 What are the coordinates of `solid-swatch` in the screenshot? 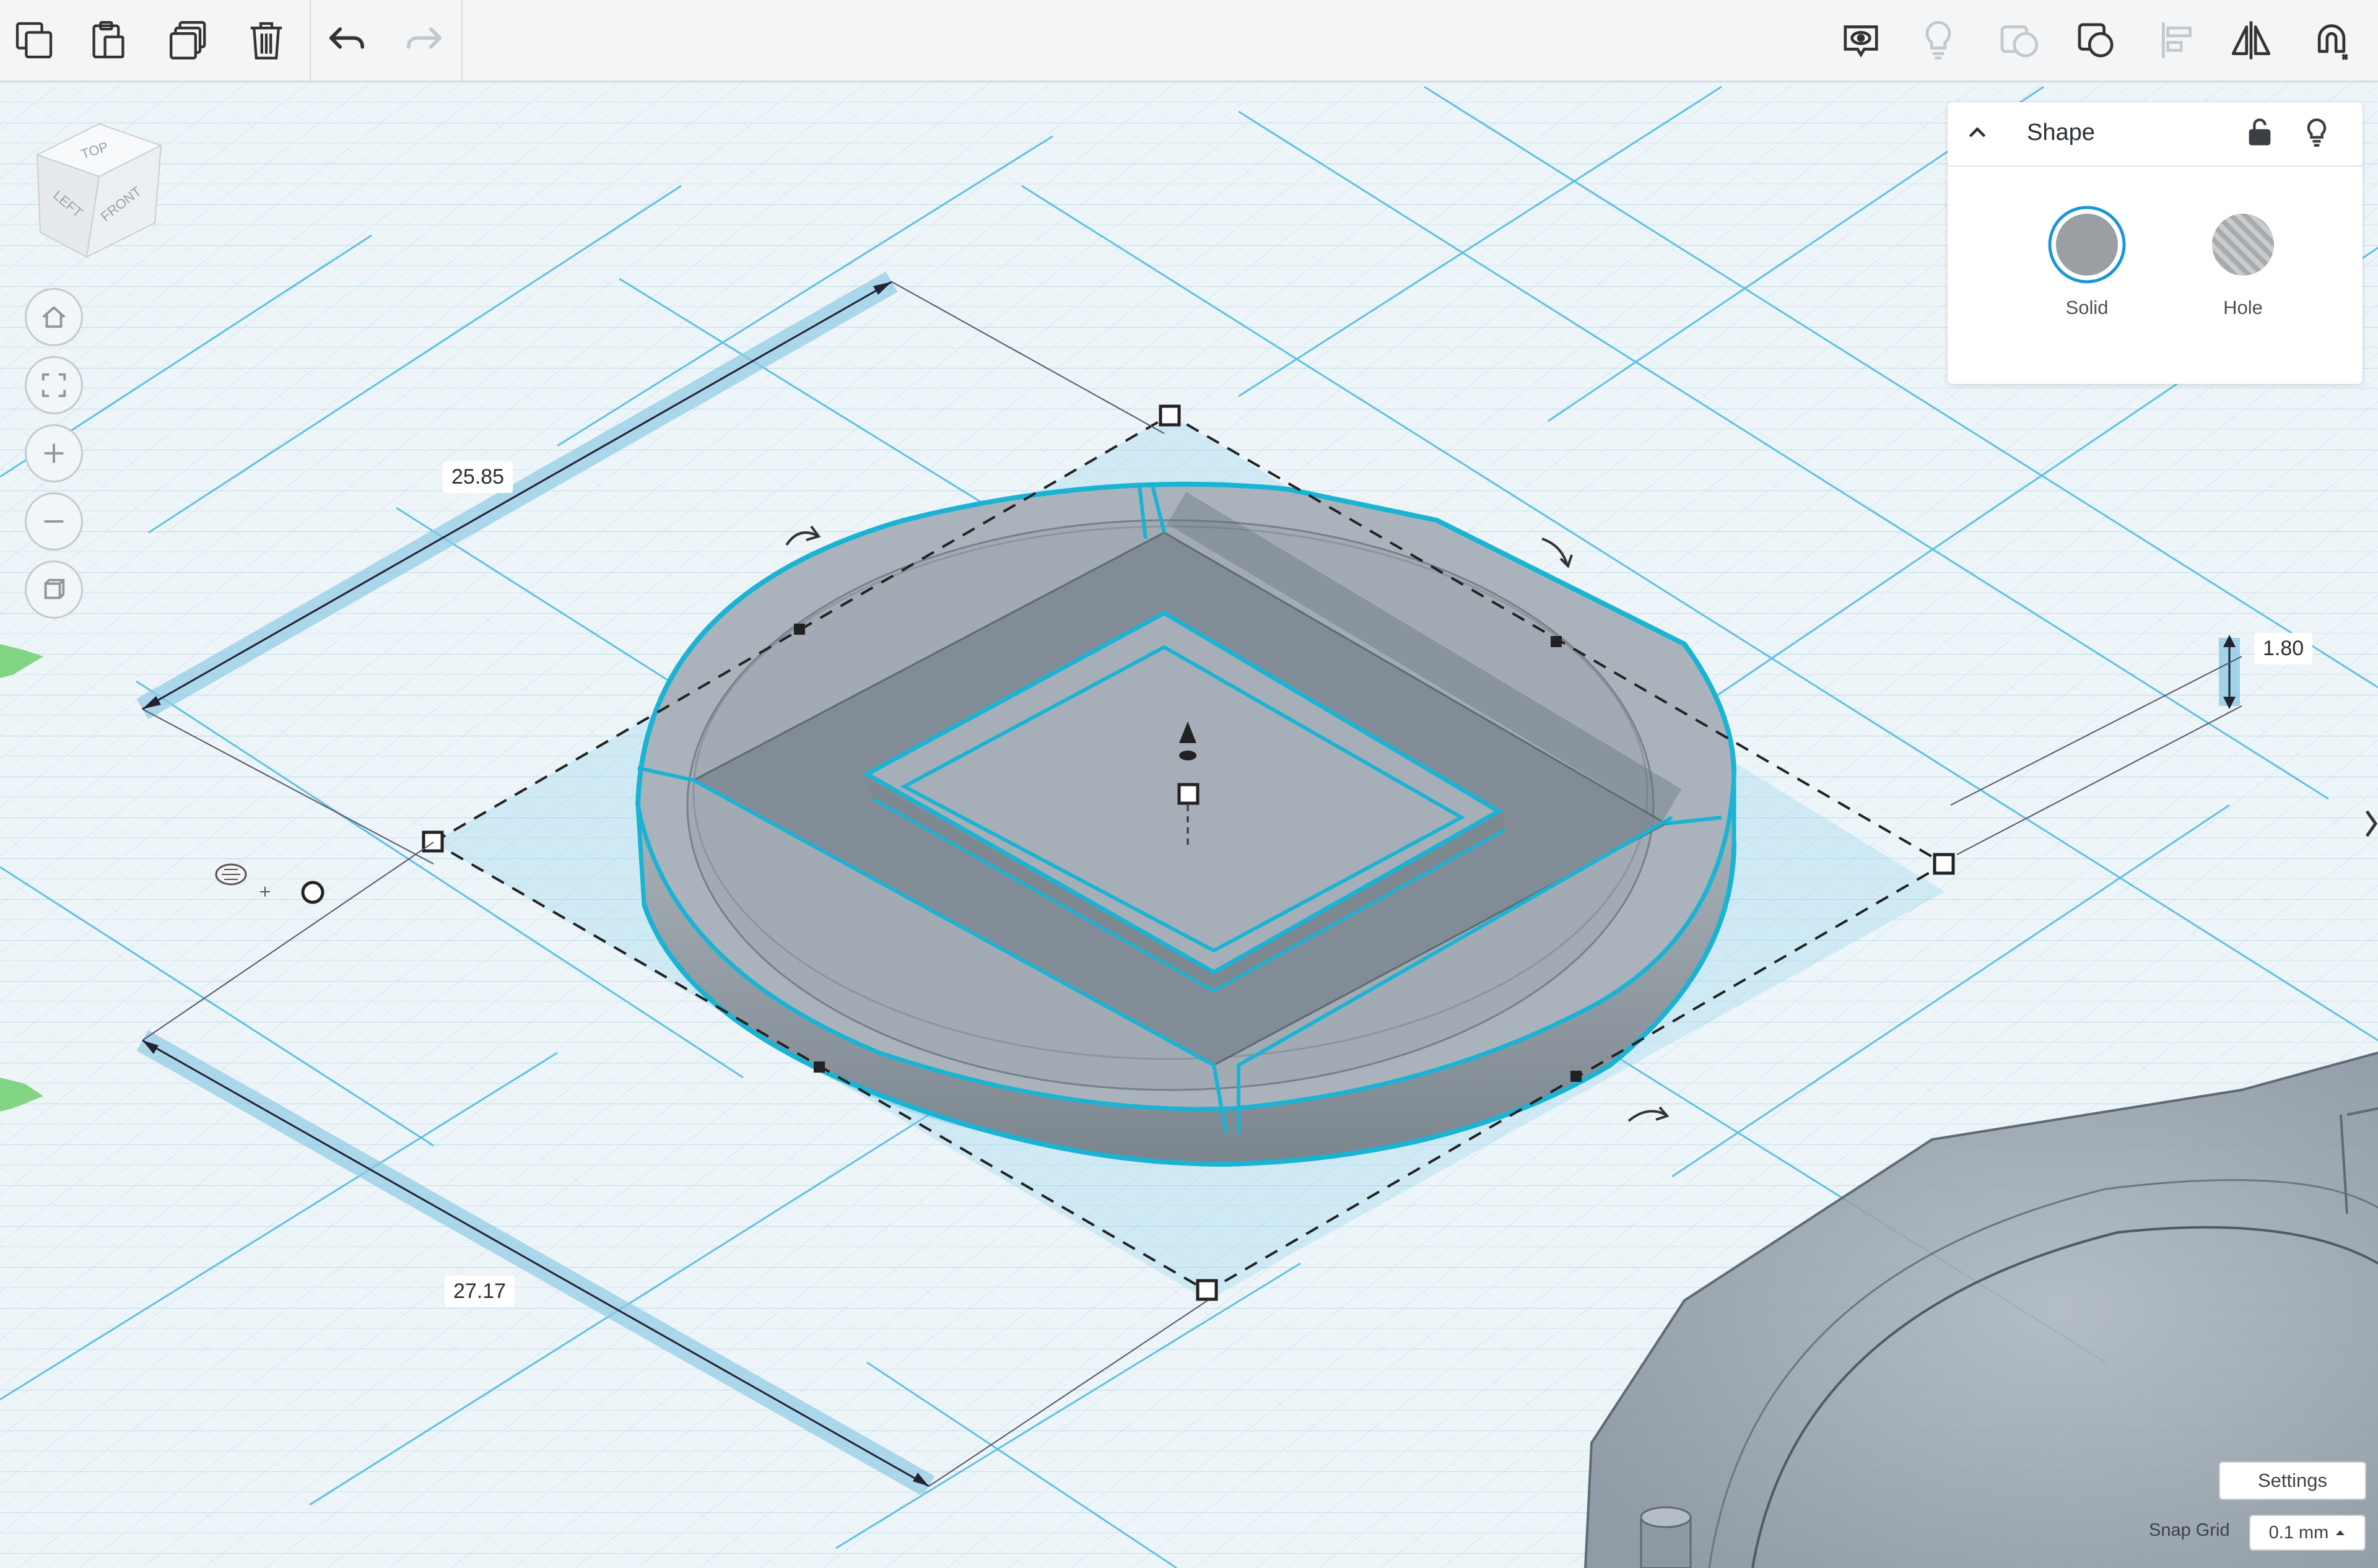 It's located at (2087, 244).